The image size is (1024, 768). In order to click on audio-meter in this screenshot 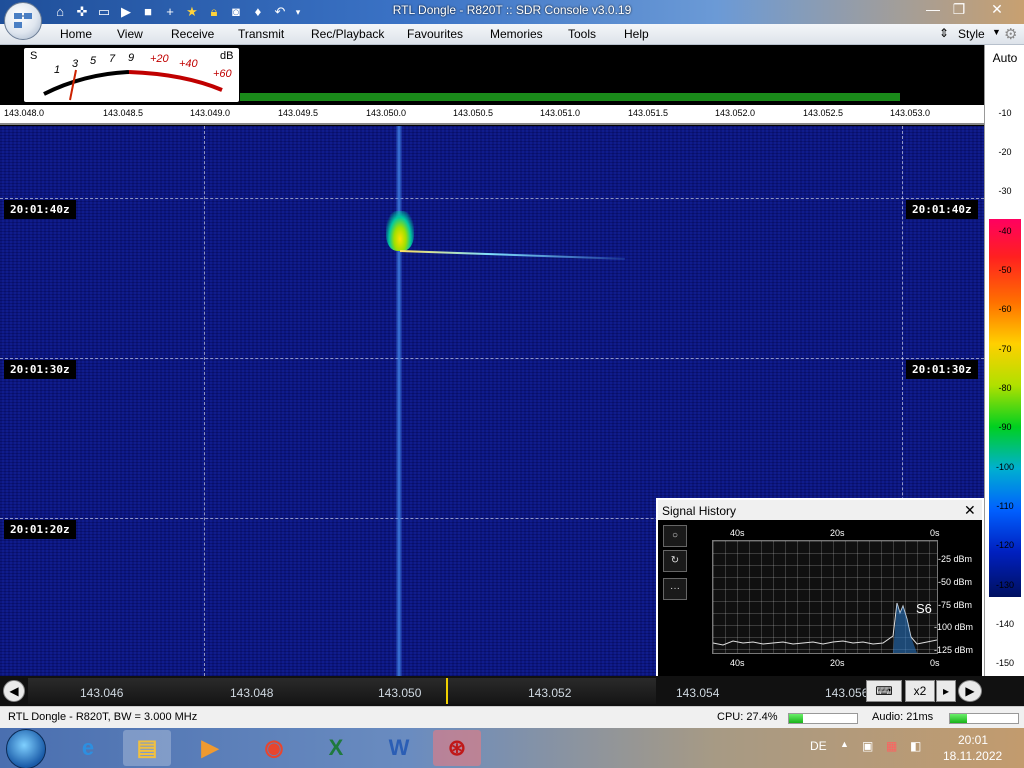, I will do `click(984, 718)`.